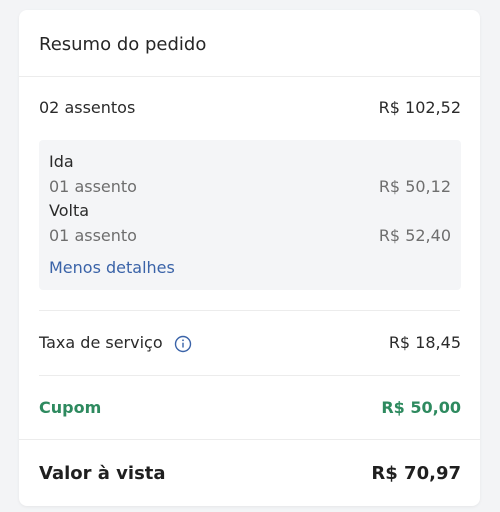  What do you see at coordinates (87, 107) in the screenshot?
I see `seats-label: 02 assentos` at bounding box center [87, 107].